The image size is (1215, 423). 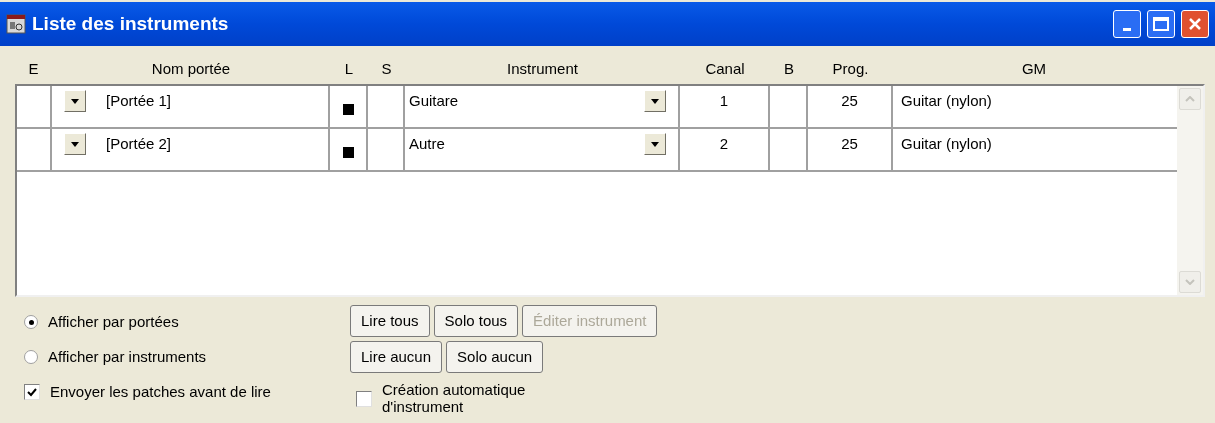 What do you see at coordinates (454, 398) in the screenshot?
I see `checkbox-label: Création automatique d'instrument` at bounding box center [454, 398].